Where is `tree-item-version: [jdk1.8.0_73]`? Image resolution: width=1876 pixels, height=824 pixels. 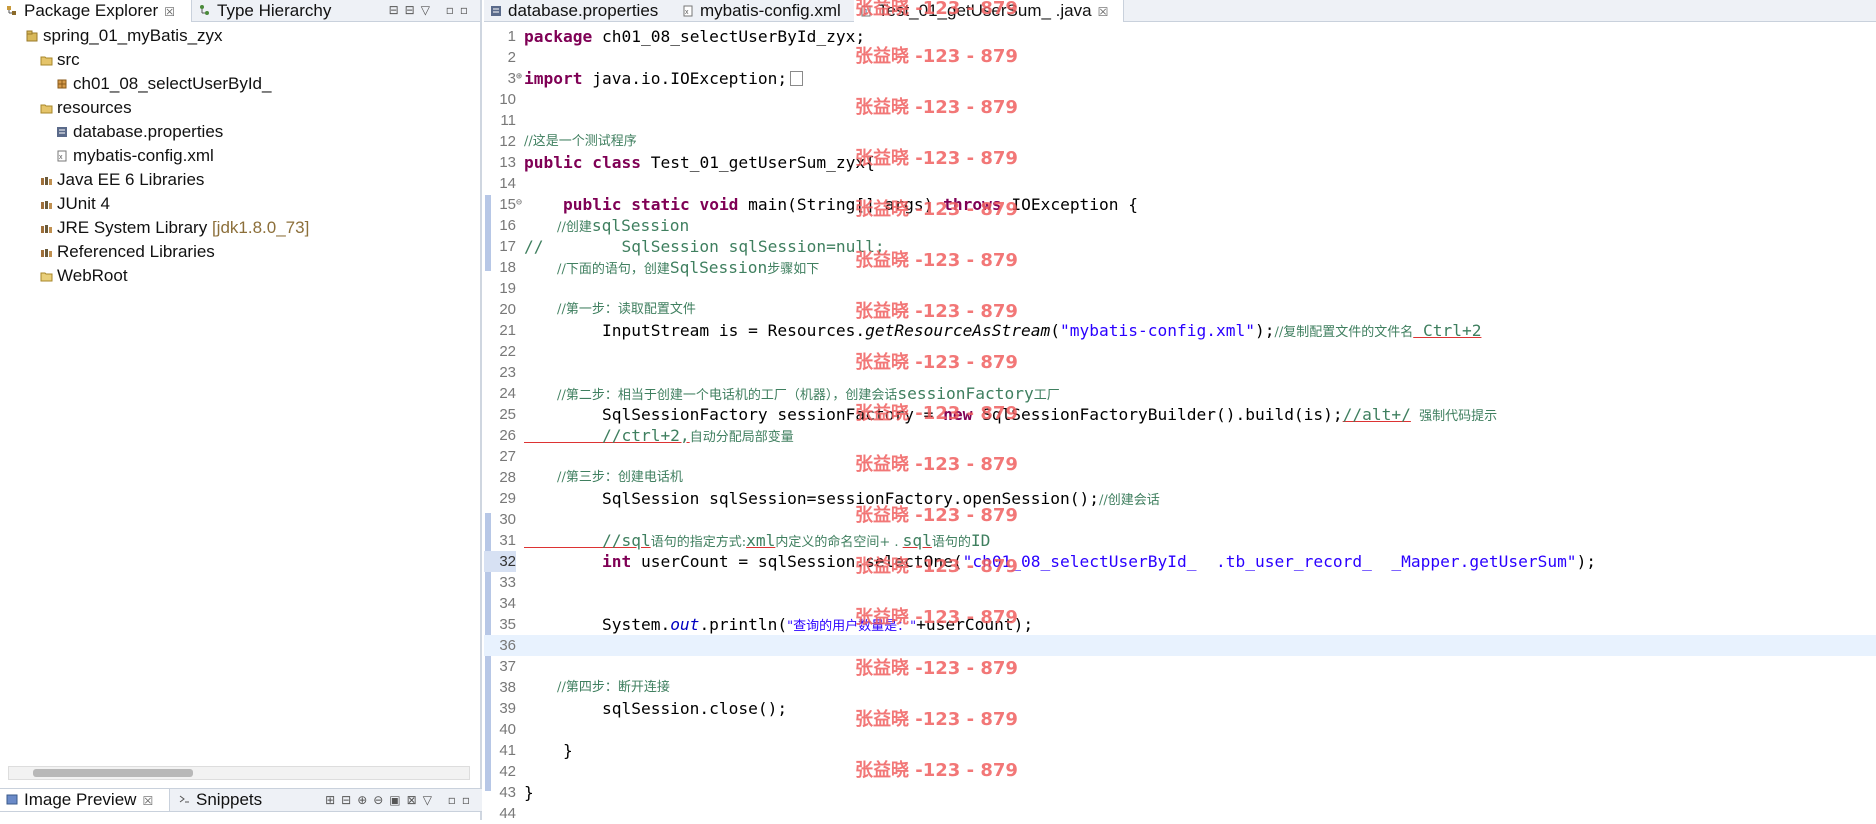
tree-item-version: [jdk1.8.0_73] is located at coordinates (260, 227).